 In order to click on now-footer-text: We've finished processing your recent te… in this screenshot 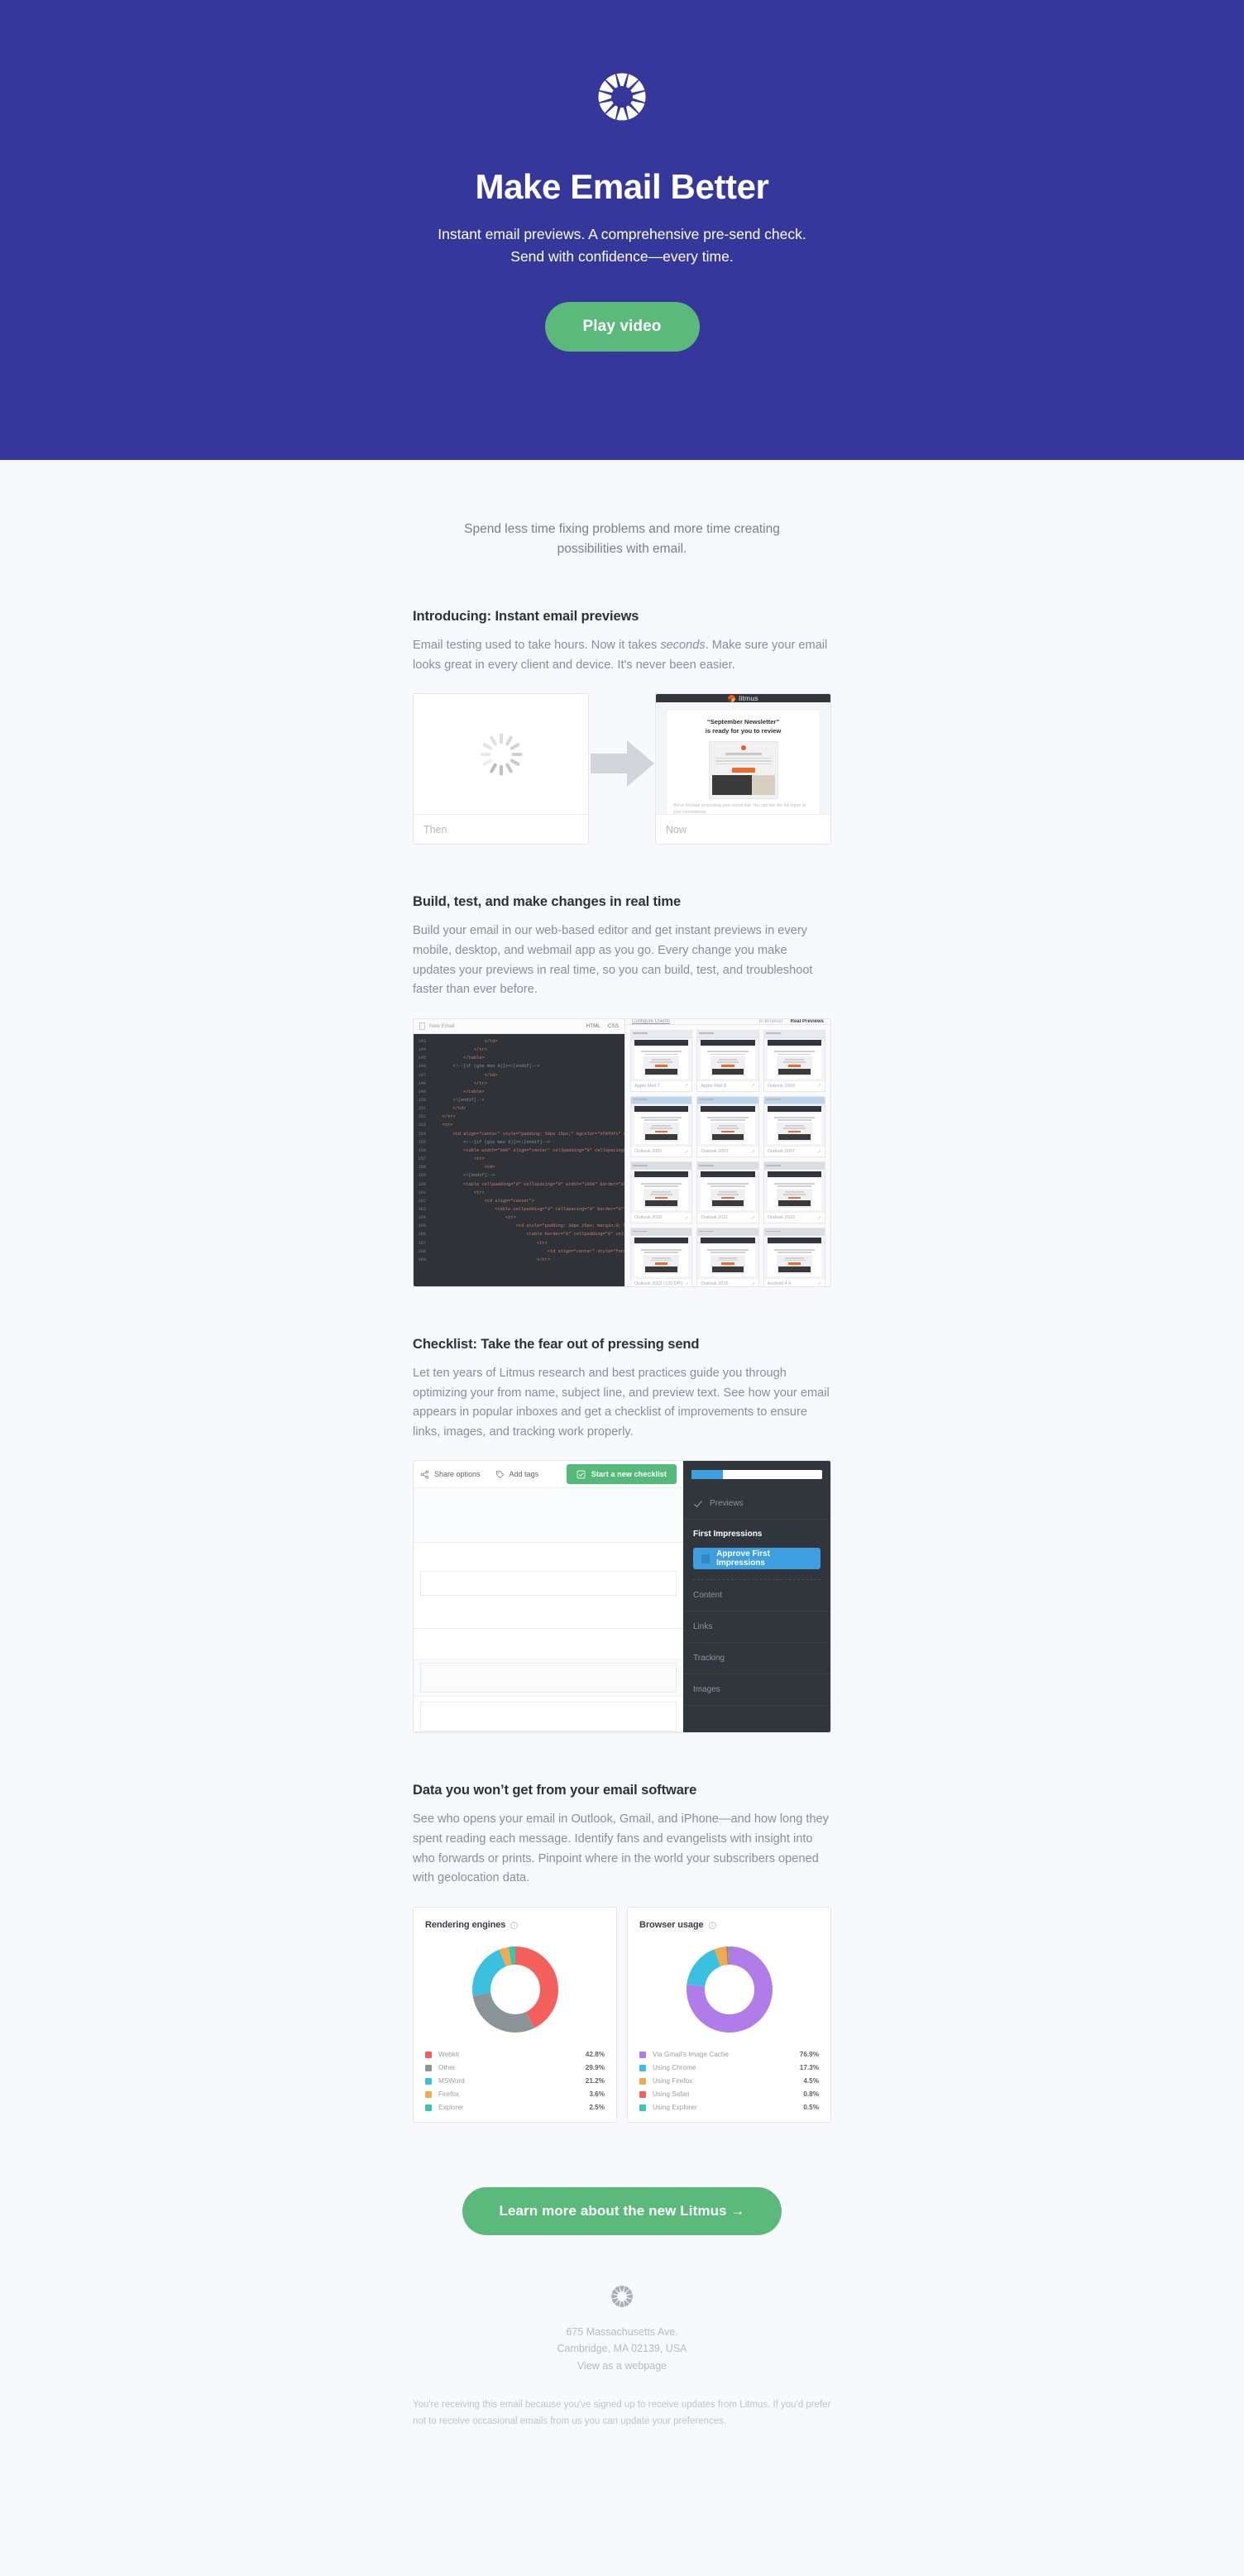, I will do `click(739, 809)`.